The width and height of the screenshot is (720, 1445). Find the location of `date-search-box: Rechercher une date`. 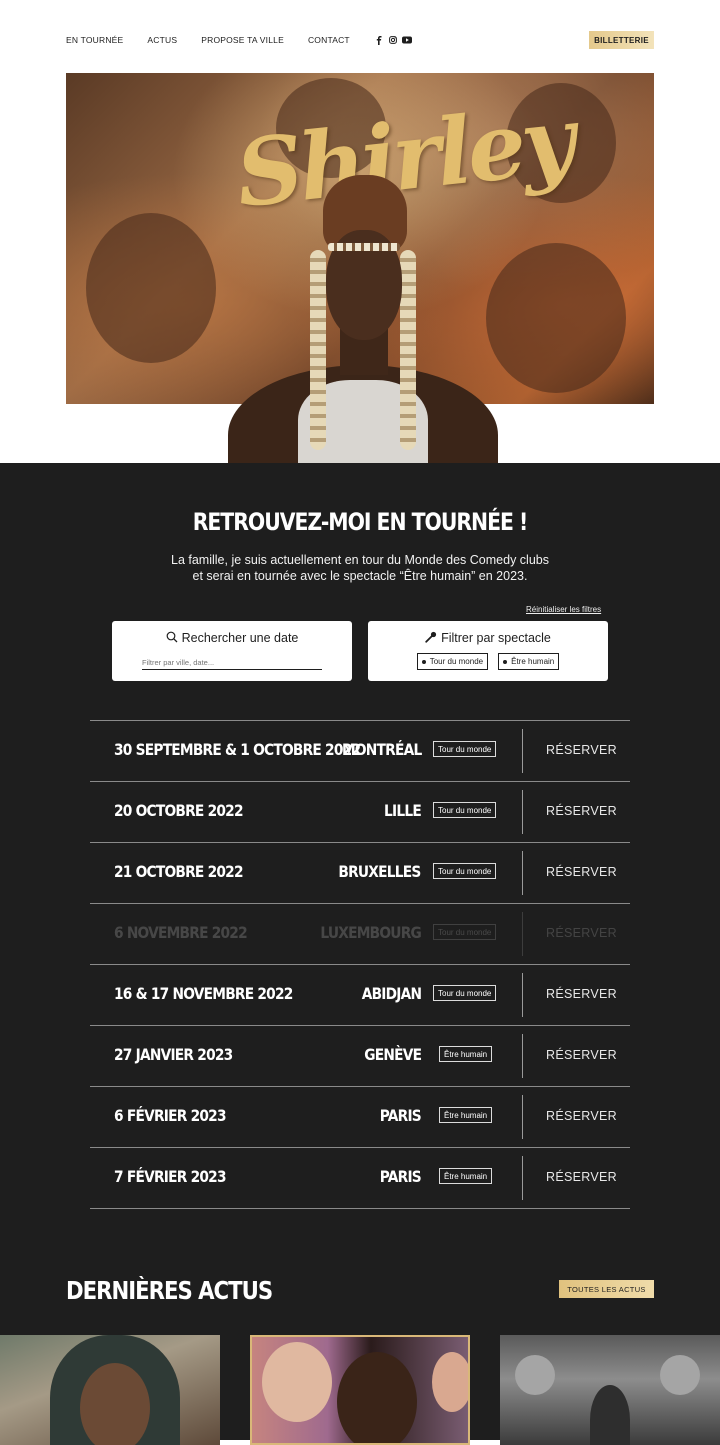

date-search-box: Rechercher une date is located at coordinates (232, 651).